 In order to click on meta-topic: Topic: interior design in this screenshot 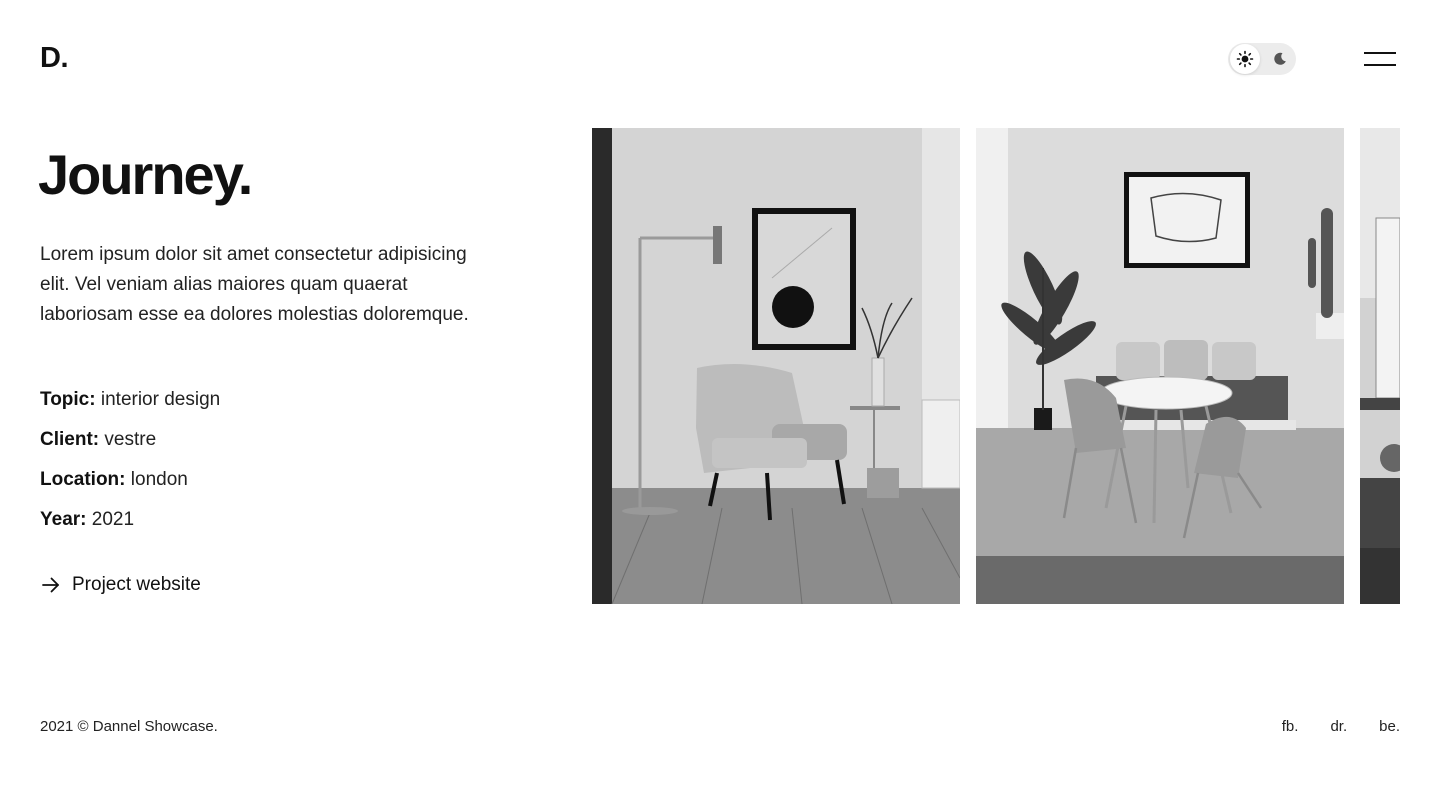, I will do `click(130, 400)`.